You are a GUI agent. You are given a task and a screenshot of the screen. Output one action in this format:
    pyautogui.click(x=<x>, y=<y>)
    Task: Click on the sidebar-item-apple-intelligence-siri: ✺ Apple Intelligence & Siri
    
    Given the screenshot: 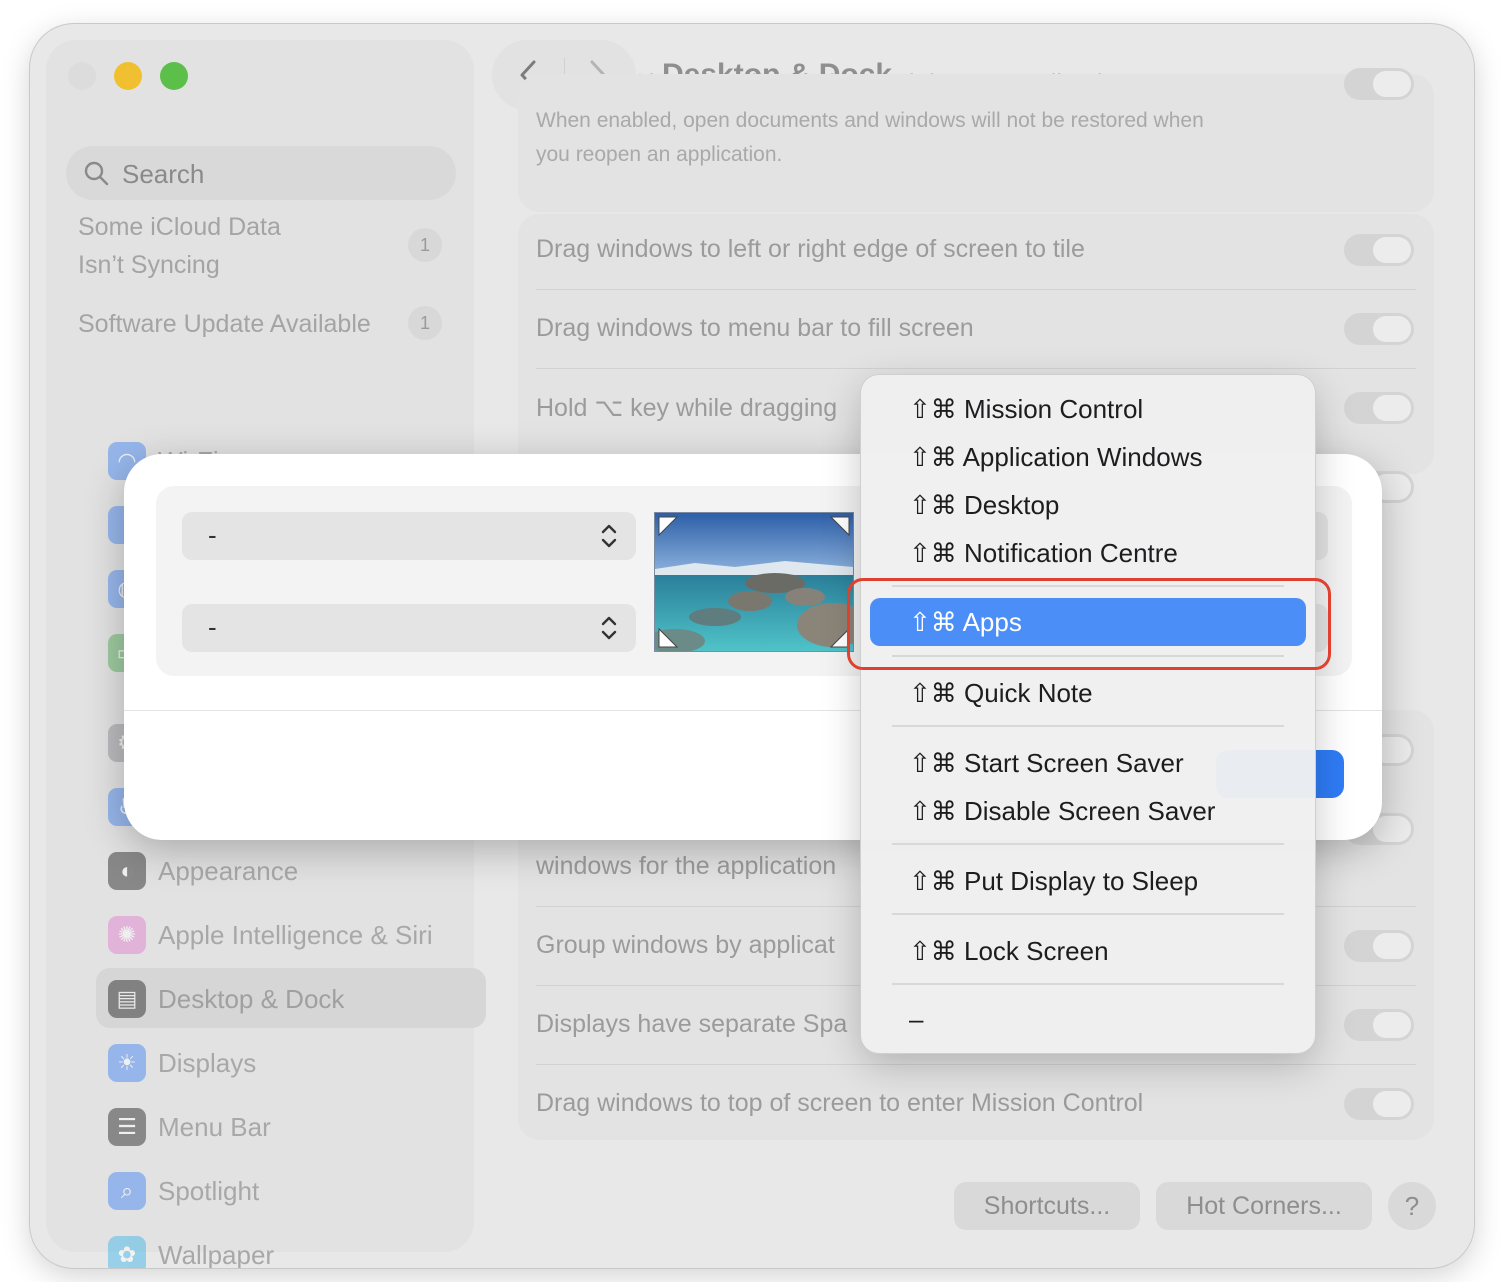 What is the action you would take?
    pyautogui.click(x=291, y=934)
    